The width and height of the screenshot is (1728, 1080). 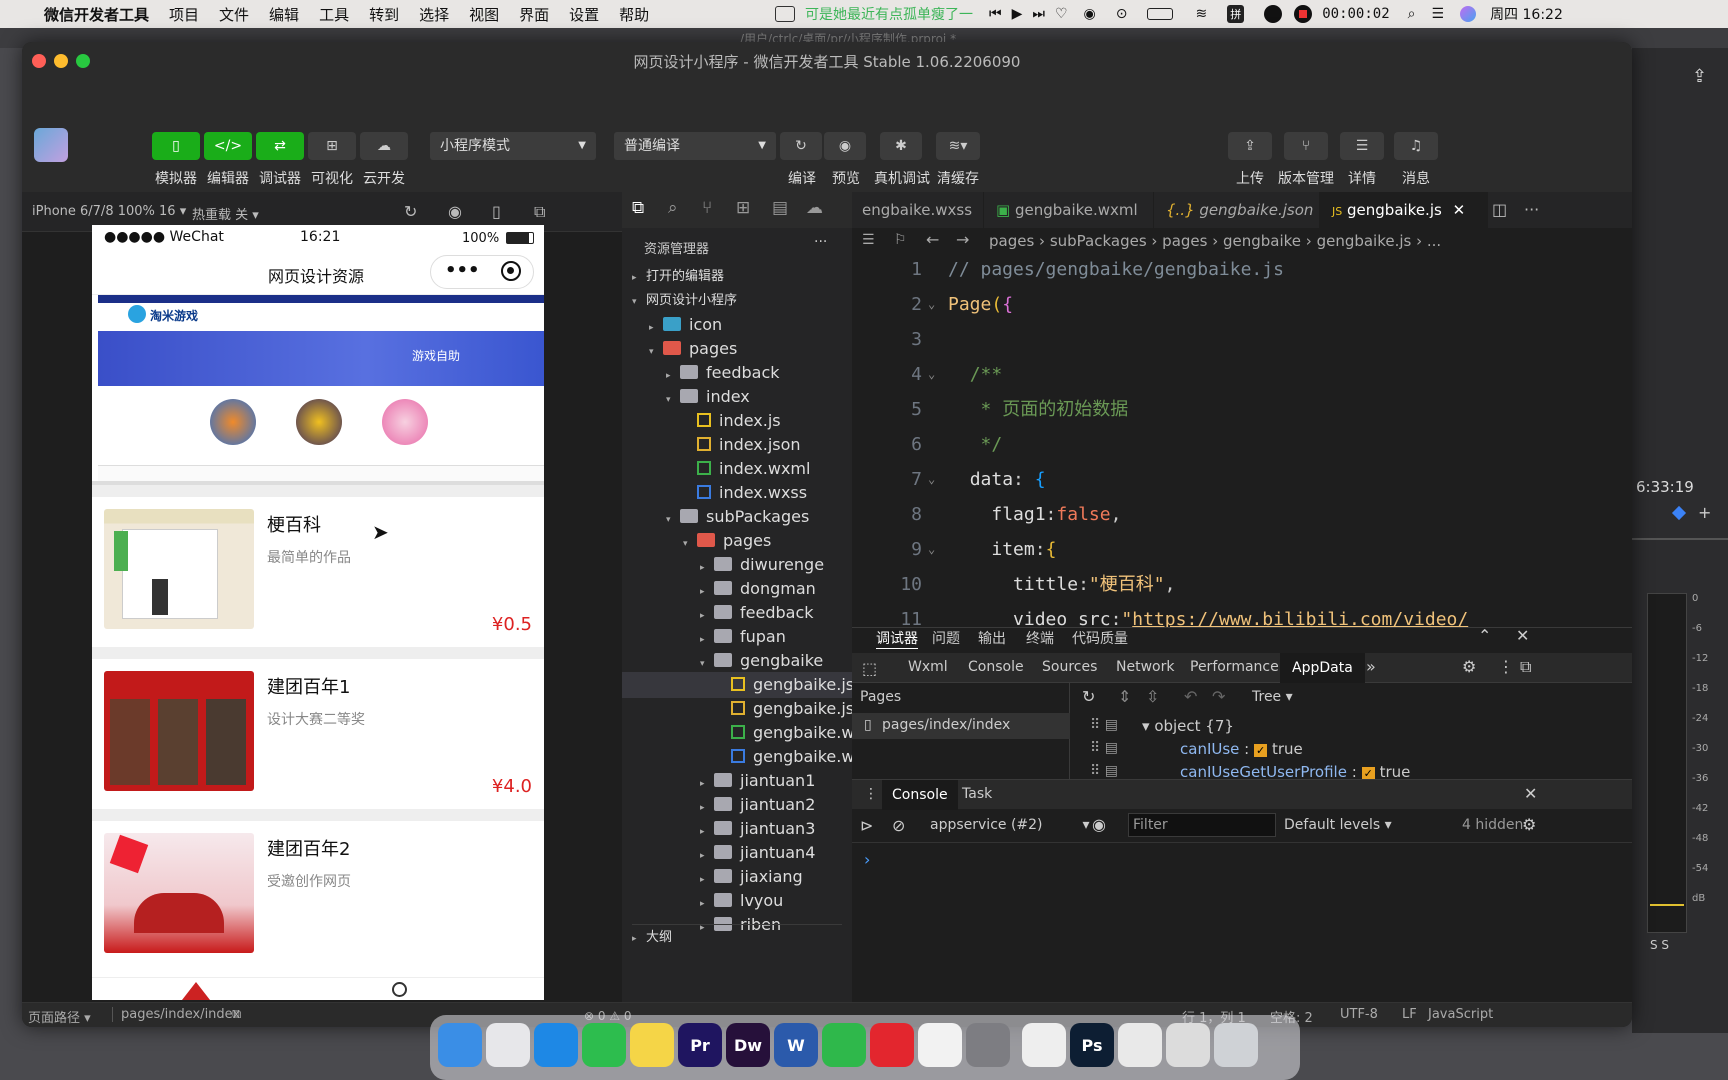 What do you see at coordinates (1002, 549) in the screenshot?
I see `code-text: item:{` at bounding box center [1002, 549].